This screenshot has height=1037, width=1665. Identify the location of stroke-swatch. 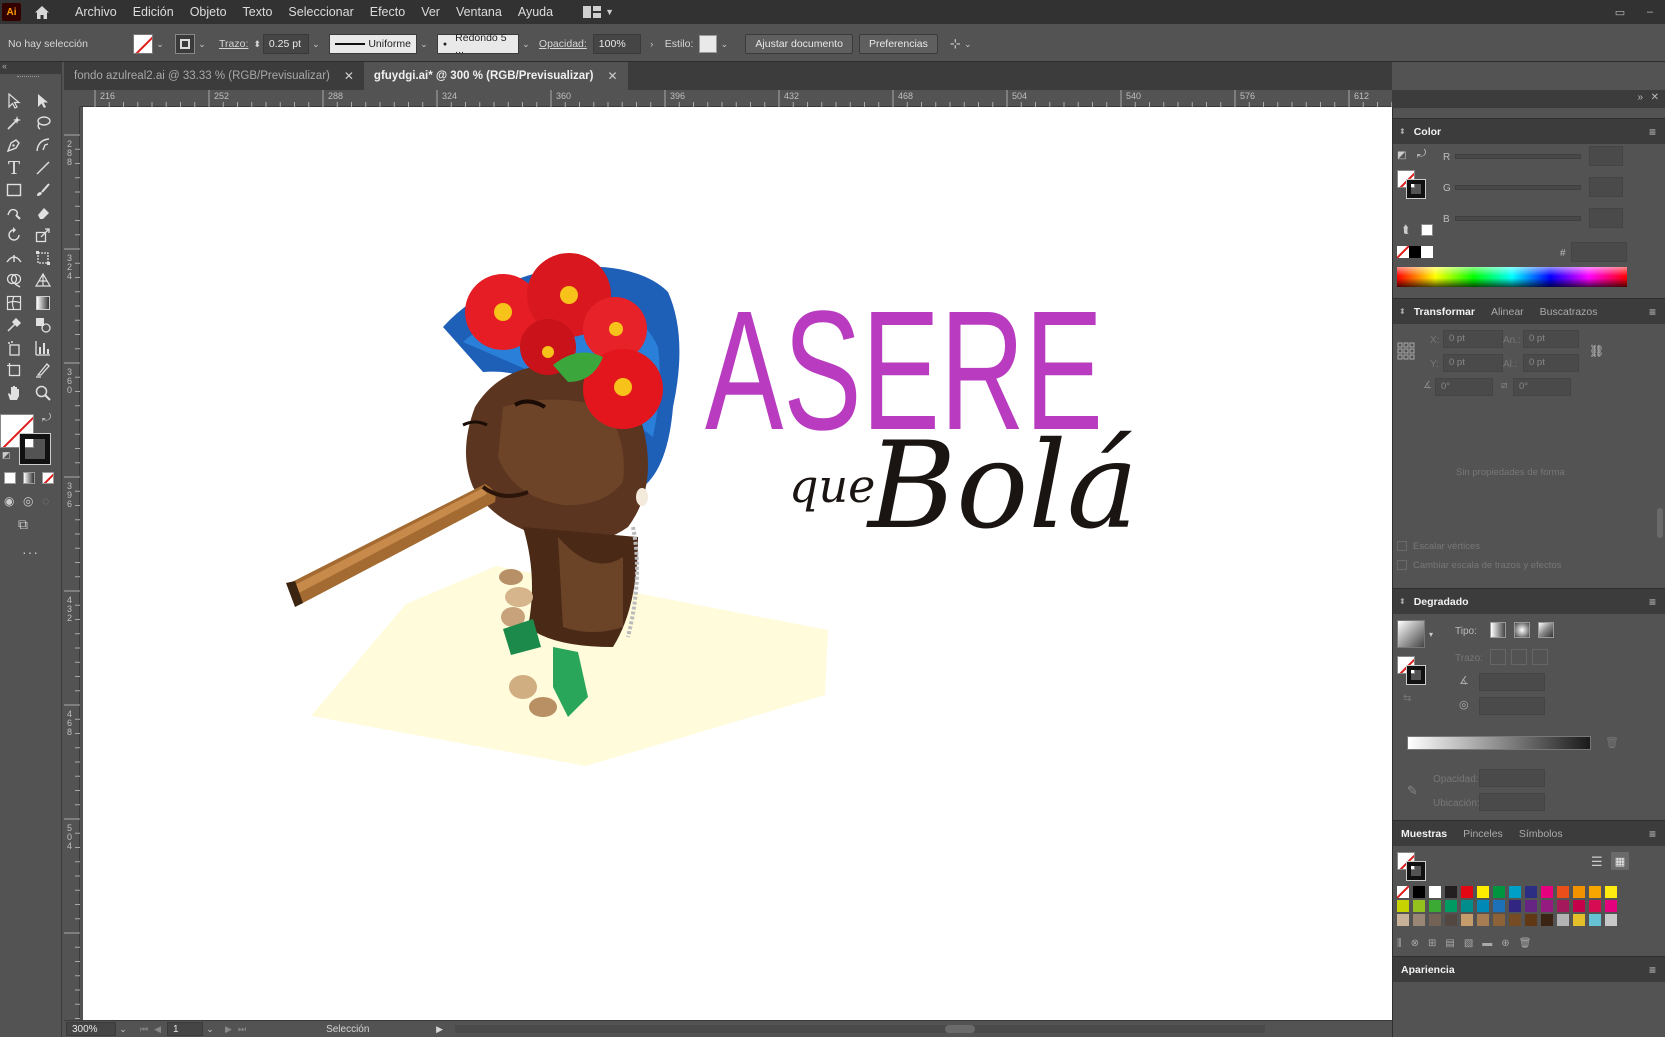
(185, 44).